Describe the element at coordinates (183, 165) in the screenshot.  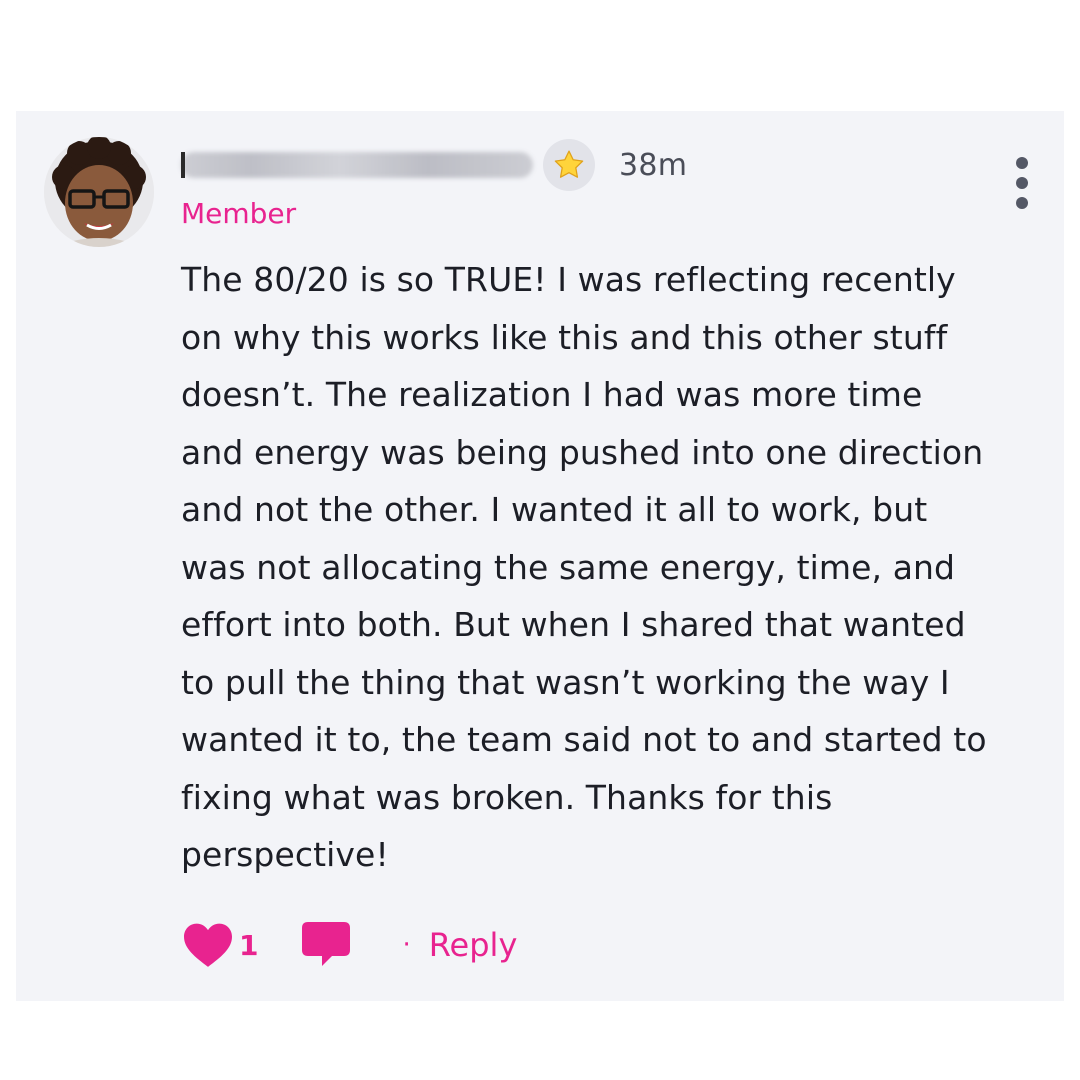
I see `author-name-cursor` at that location.